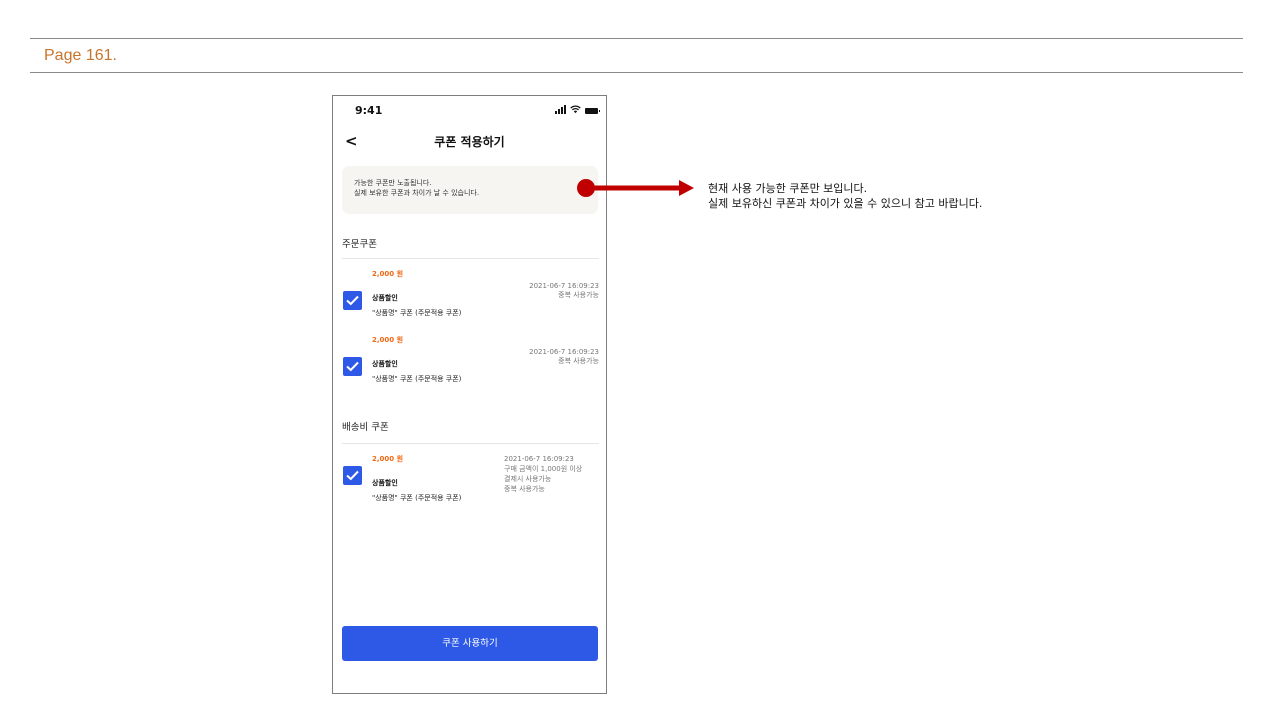 The height and width of the screenshot is (720, 1280). I want to click on status-time: 9:41, so click(369, 110).